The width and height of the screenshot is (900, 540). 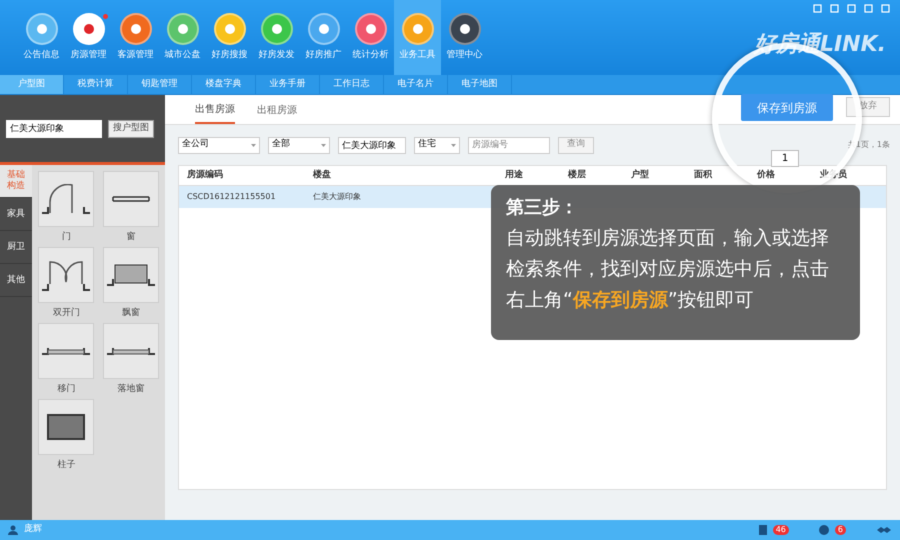 What do you see at coordinates (337, 197) in the screenshot?
I see `table-cell-text: 仁美大源印象` at bounding box center [337, 197].